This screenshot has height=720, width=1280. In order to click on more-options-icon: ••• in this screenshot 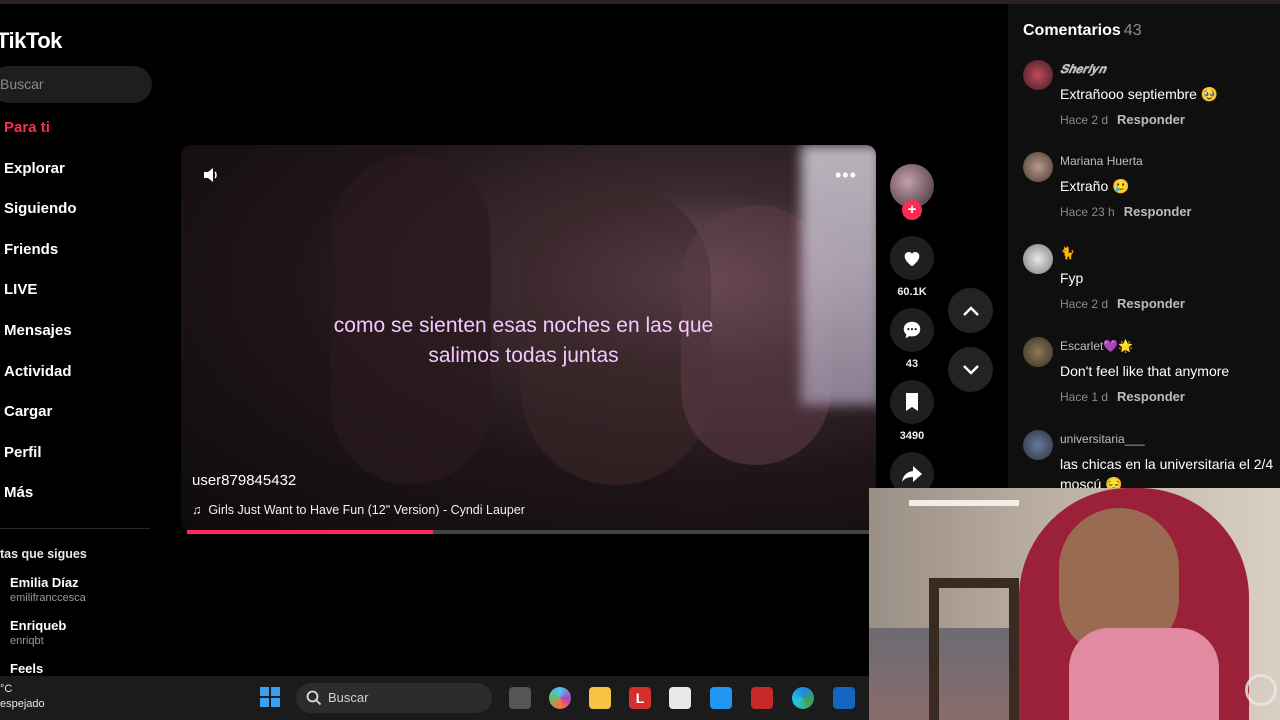, I will do `click(846, 175)`.